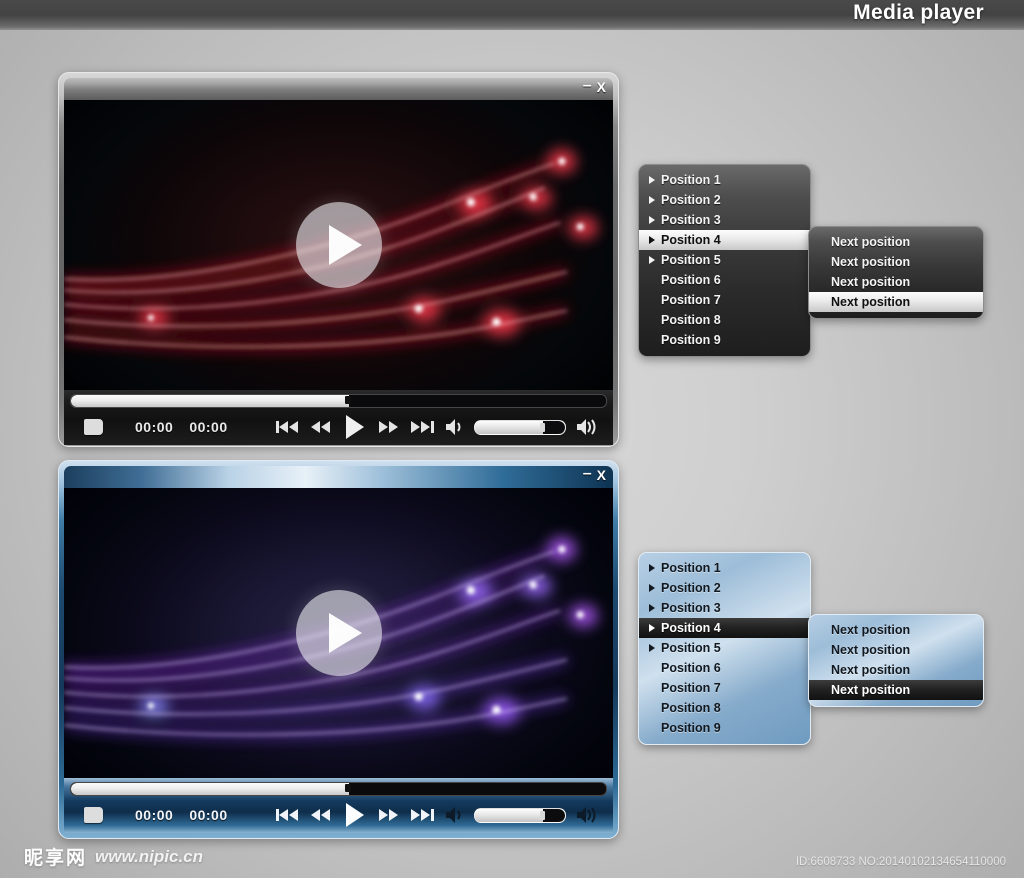  I want to click on menu-item-label: Position 8, so click(691, 708).